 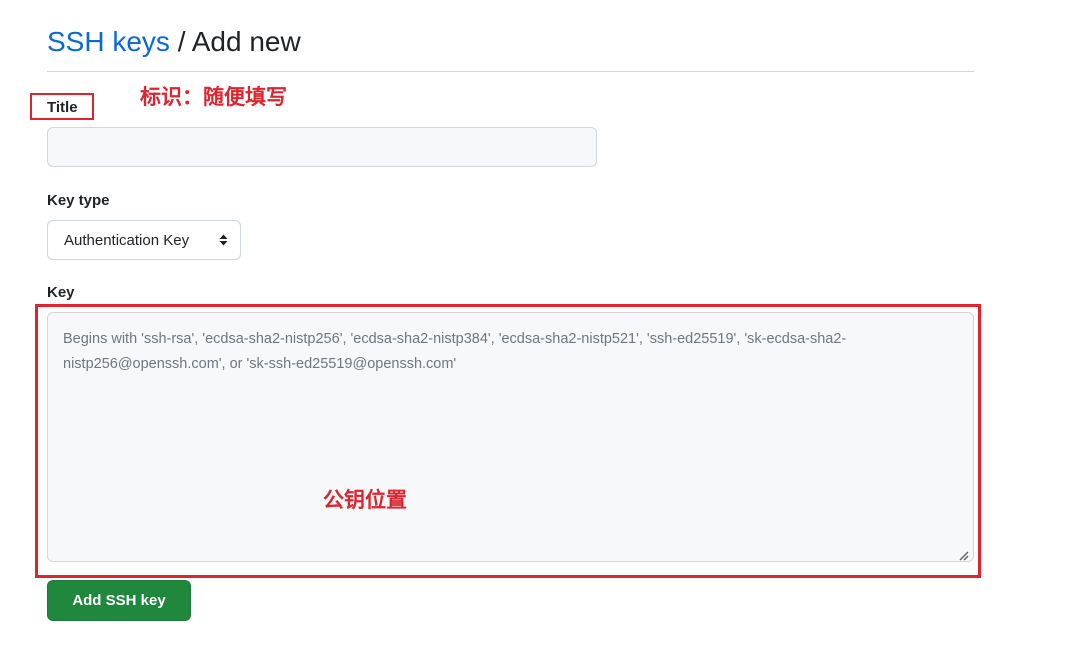 I want to click on breadcrumb-ssh-keys-link: SSH keys, so click(x=108, y=41).